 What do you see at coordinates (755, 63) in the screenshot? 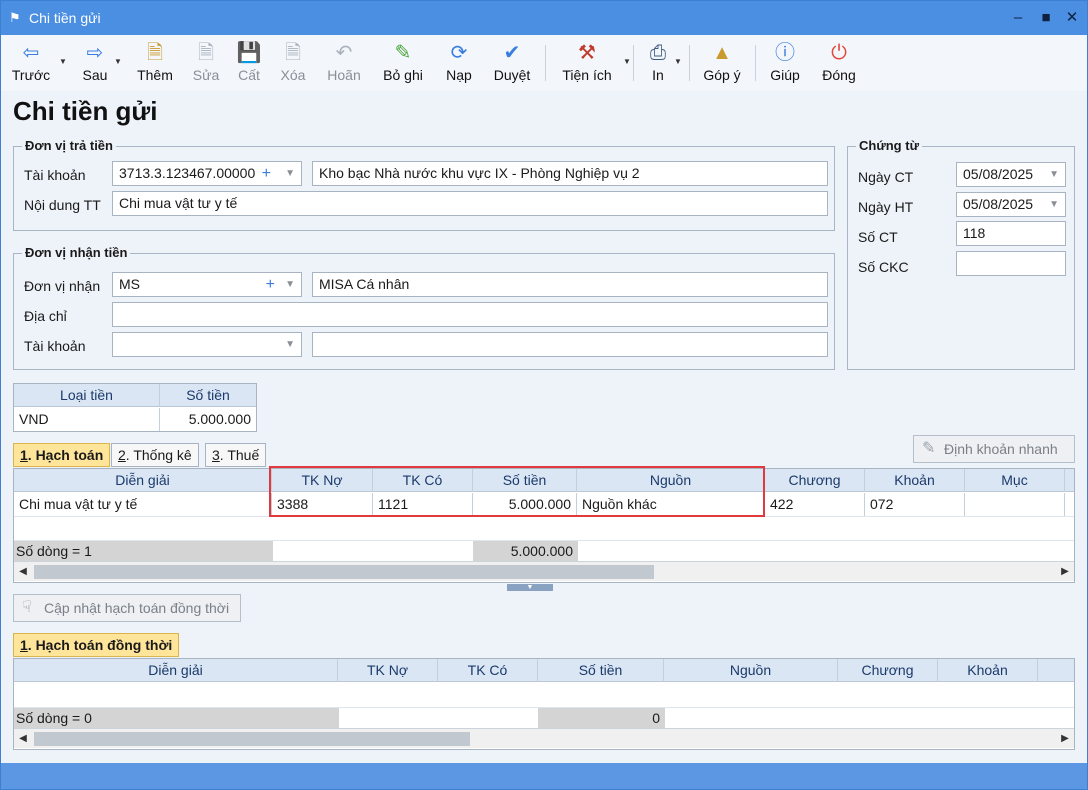
I see `toolbar-separator` at bounding box center [755, 63].